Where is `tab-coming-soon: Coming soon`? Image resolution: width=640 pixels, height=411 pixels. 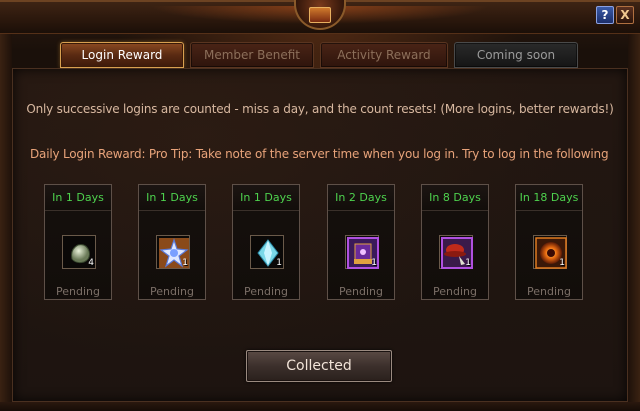 tab-coming-soon: Coming soon is located at coordinates (516, 55).